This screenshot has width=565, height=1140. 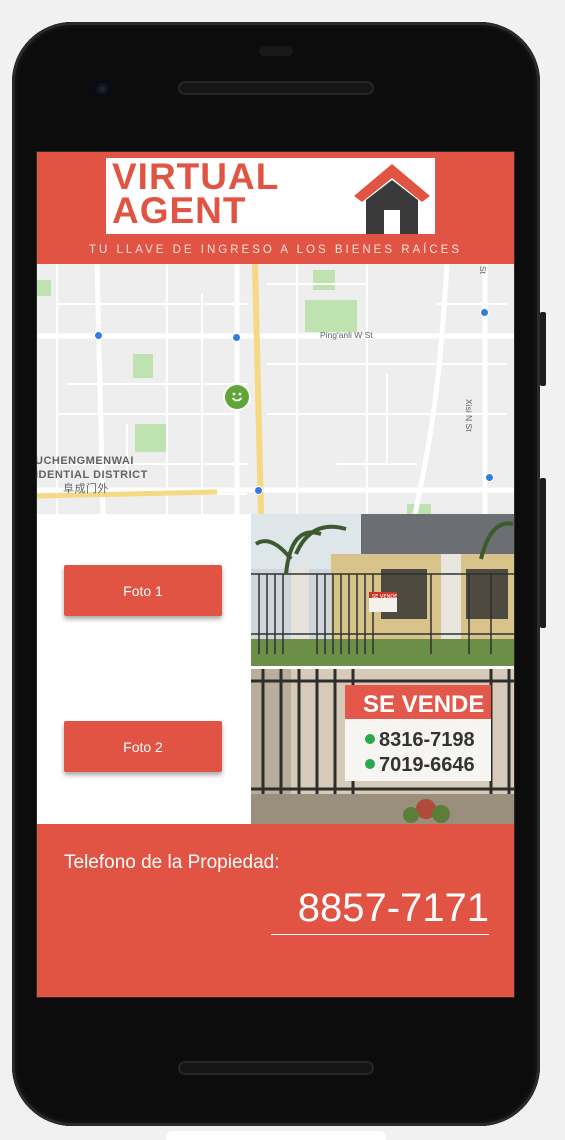 I want to click on phone-number: 8857-7171, so click(x=380, y=910).